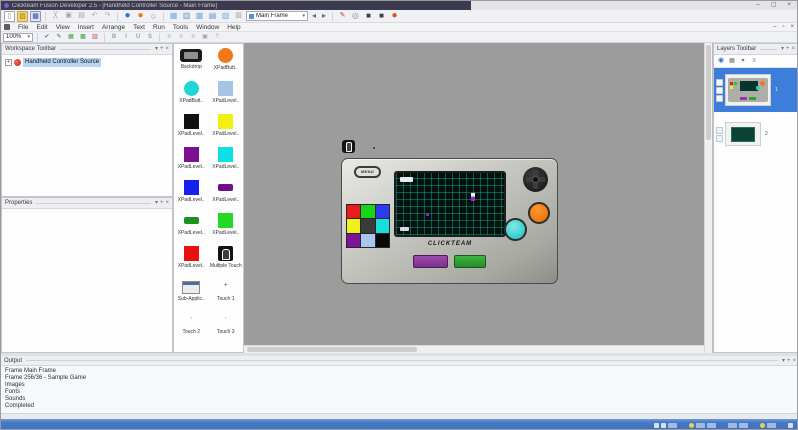 The image size is (798, 430). I want to click on italic-icon: I, so click(126, 37).